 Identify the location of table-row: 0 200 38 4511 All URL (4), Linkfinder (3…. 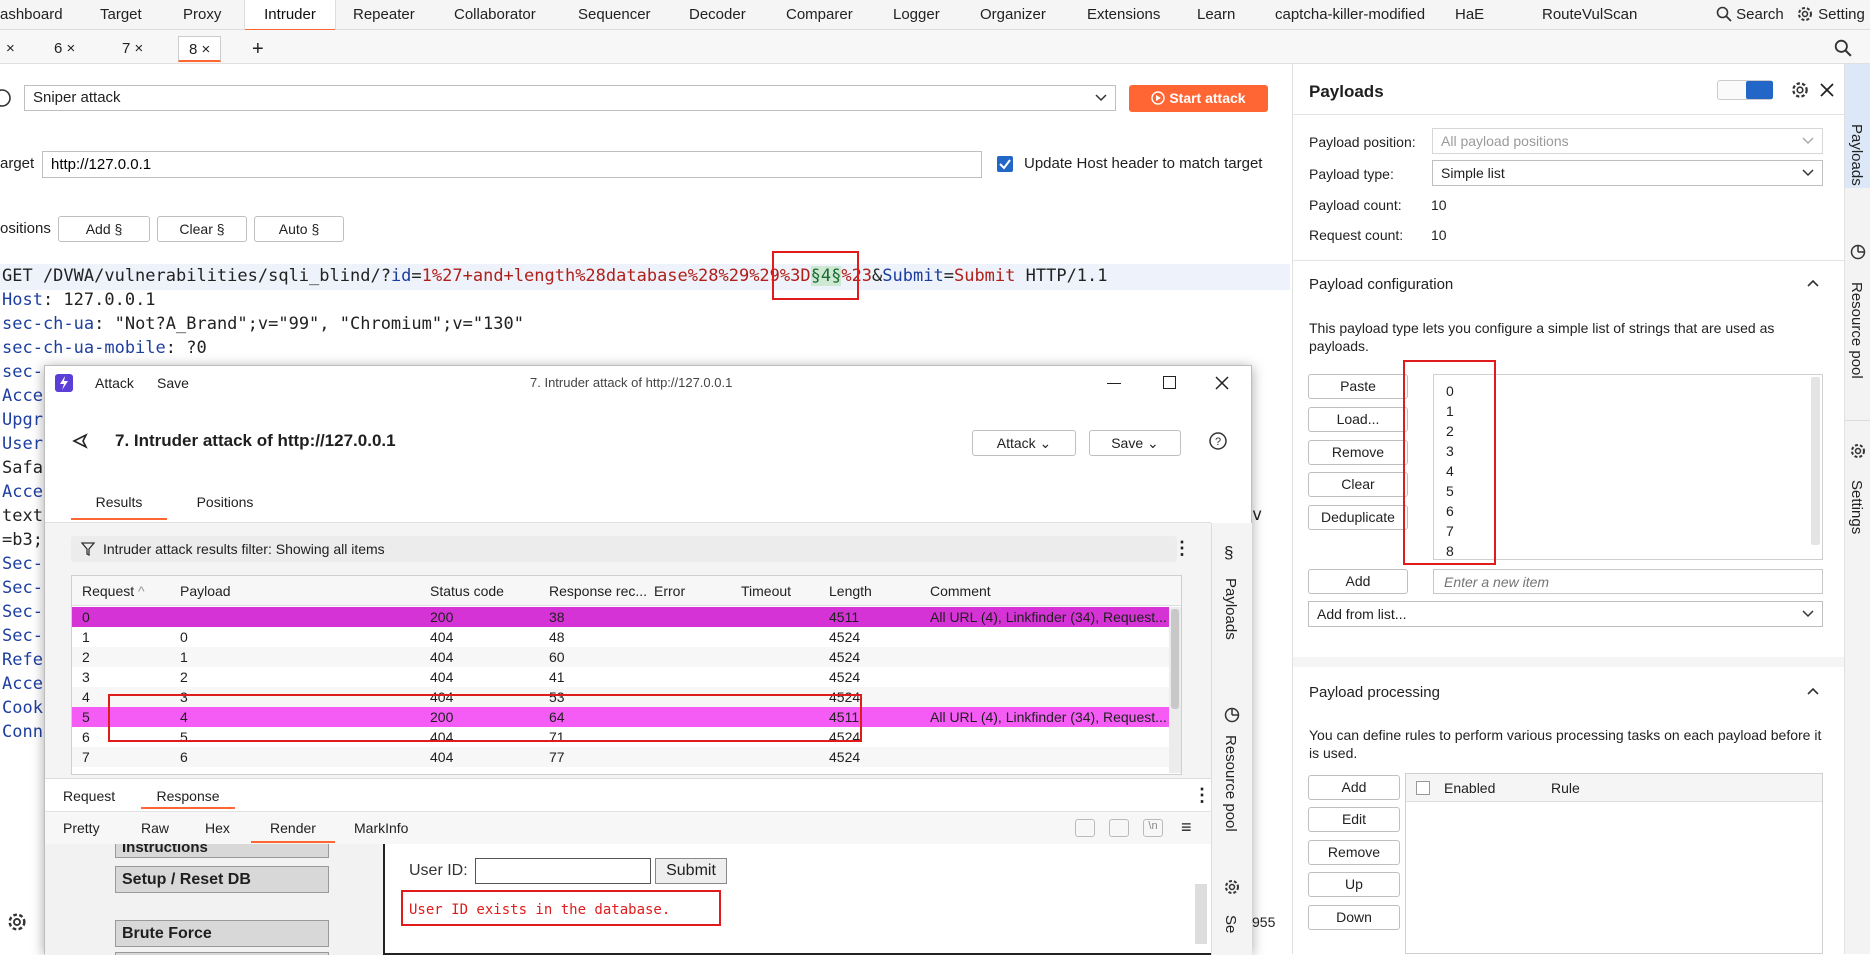
(626, 617).